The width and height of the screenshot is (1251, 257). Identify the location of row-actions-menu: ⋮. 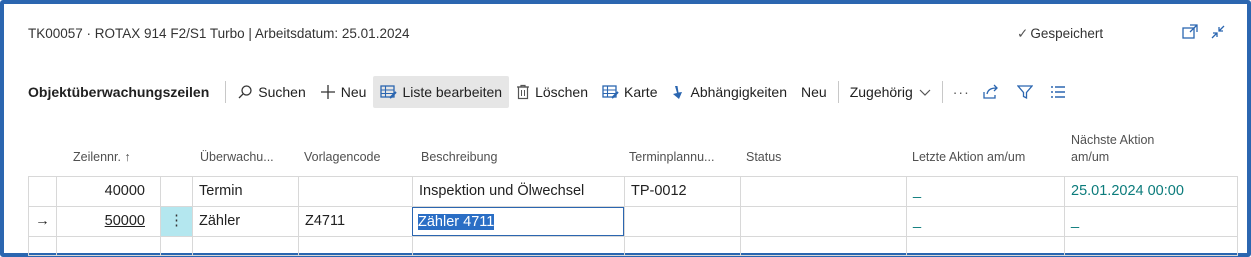
(176, 221).